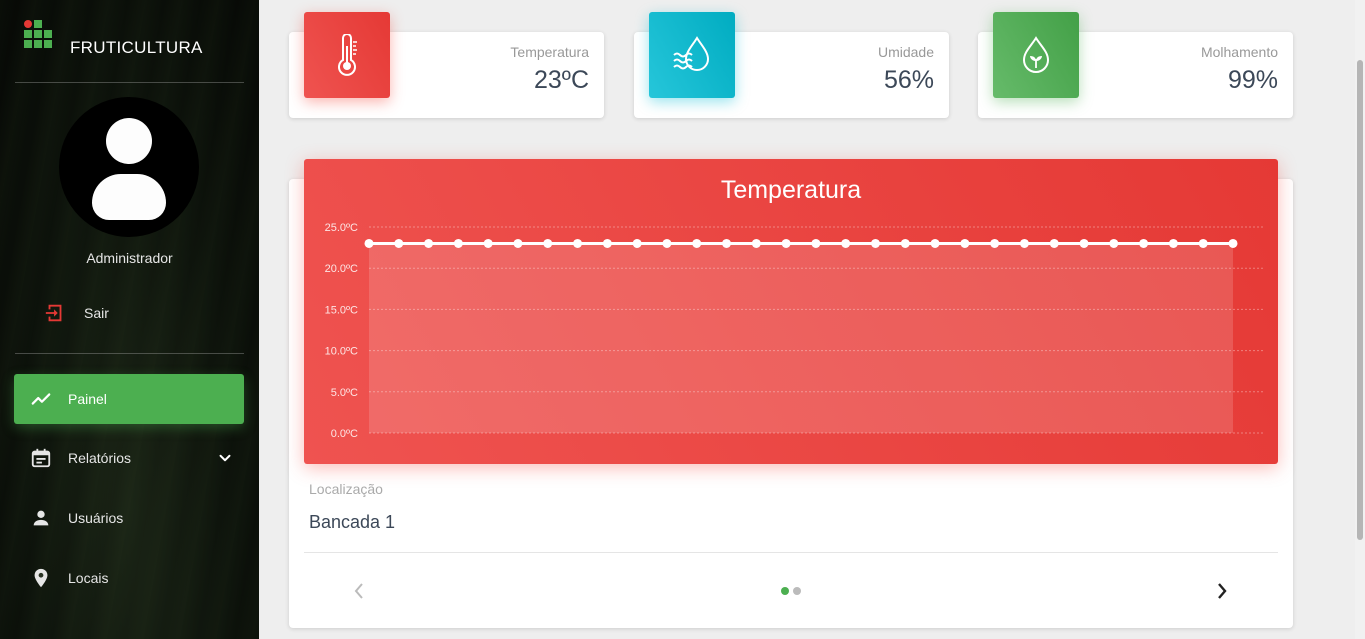 Image resolution: width=1365 pixels, height=639 pixels. What do you see at coordinates (41, 578) in the screenshot?
I see `location-pin-icon` at bounding box center [41, 578].